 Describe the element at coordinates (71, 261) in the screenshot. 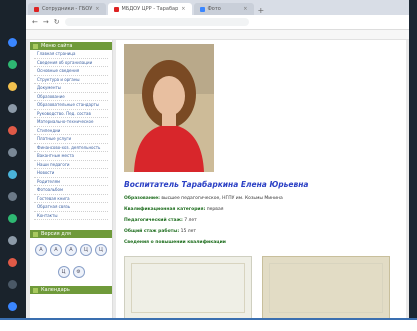

I see `vision-controls: А А А Ц Ц Ц ⚙` at that location.